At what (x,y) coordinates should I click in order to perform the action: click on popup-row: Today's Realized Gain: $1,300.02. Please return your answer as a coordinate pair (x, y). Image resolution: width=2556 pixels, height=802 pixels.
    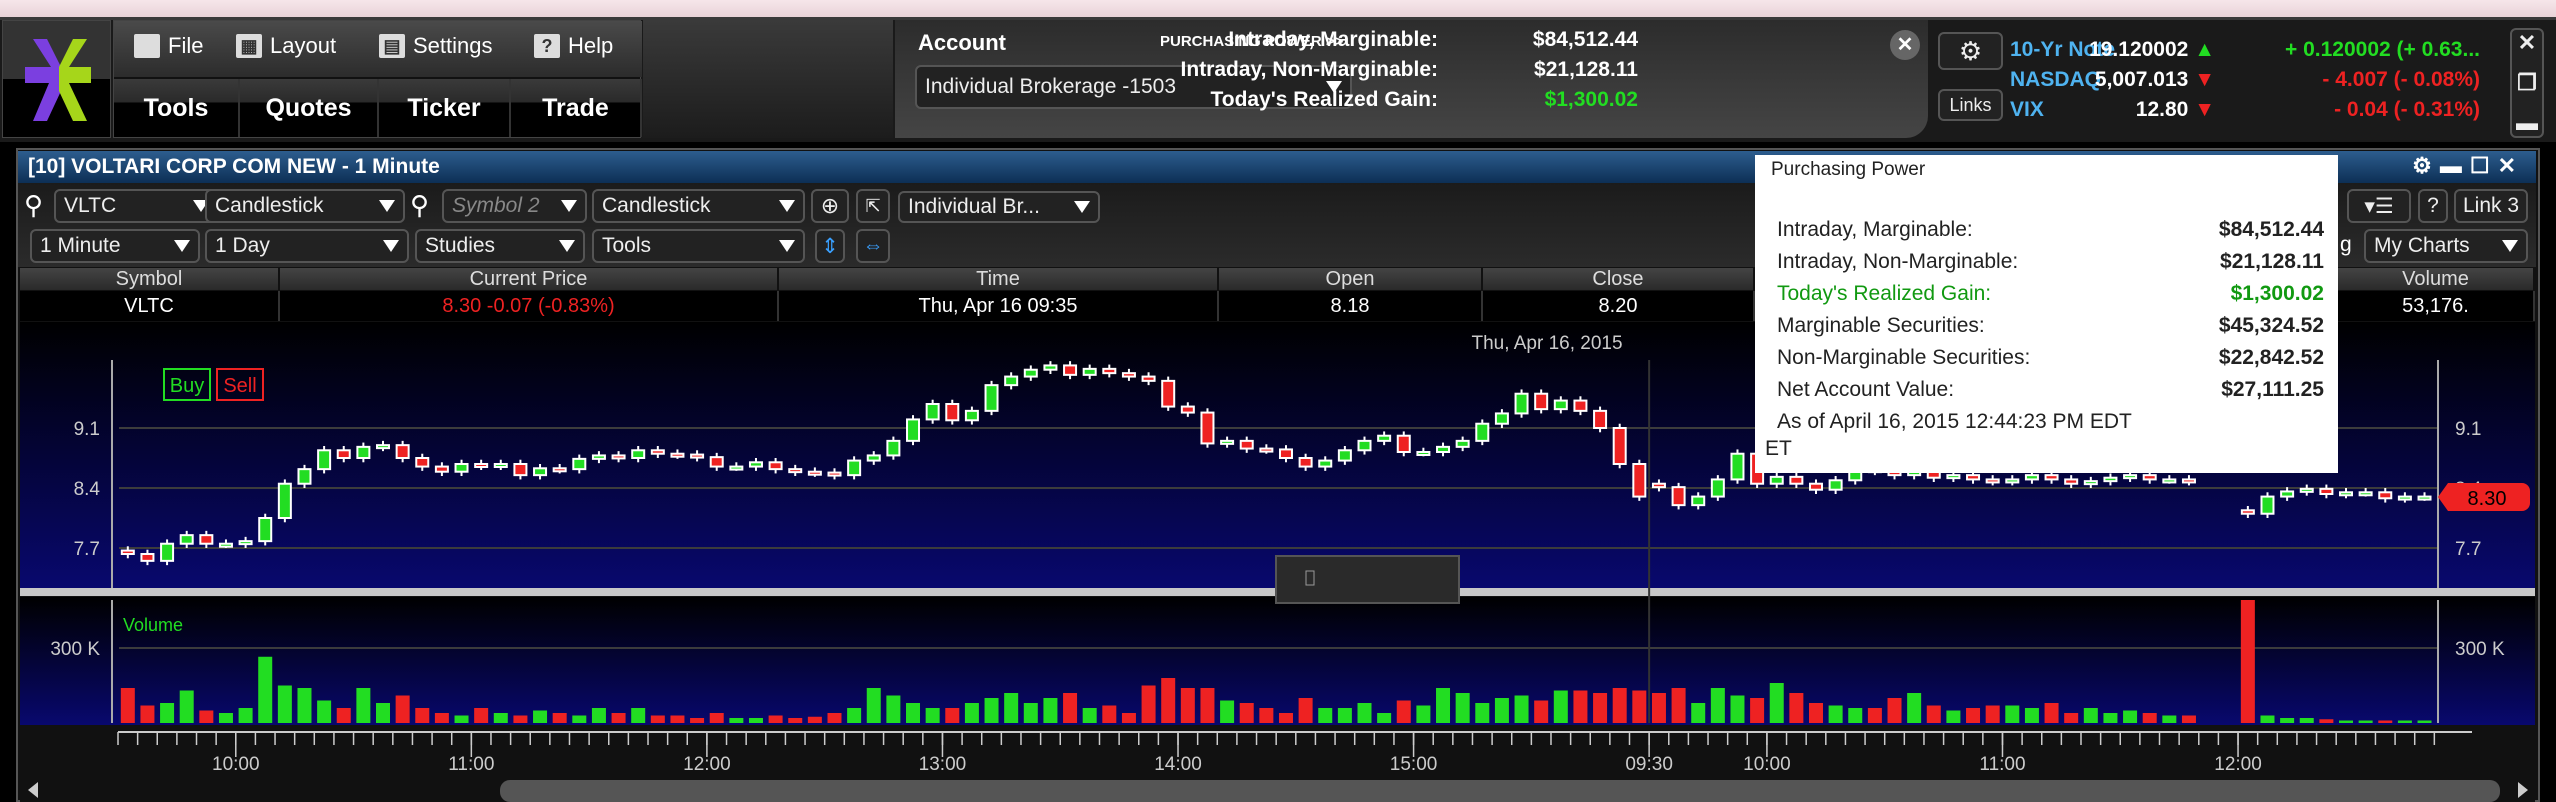
    Looking at the image, I should click on (2050, 293).